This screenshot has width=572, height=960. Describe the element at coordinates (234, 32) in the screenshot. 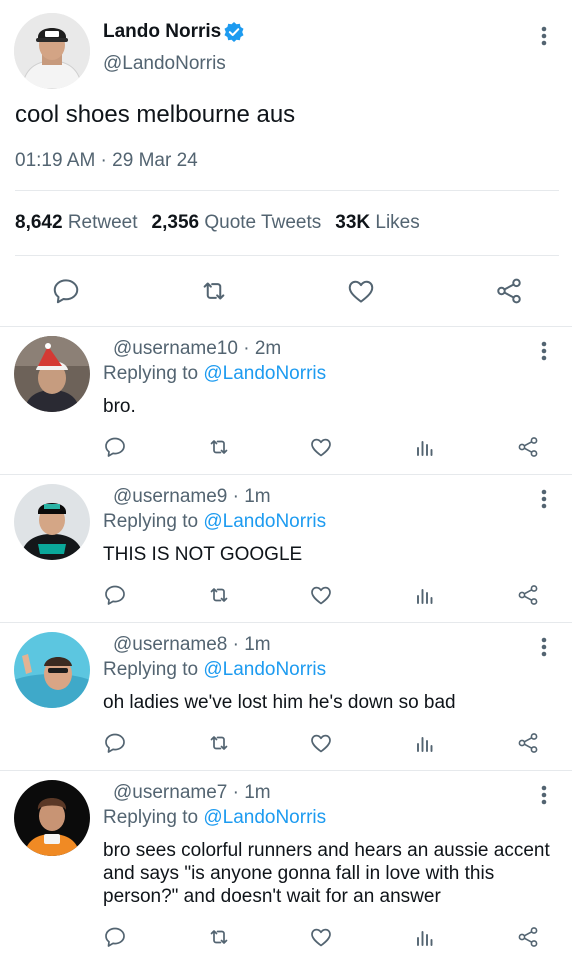

I see `verified-badge-icon` at that location.